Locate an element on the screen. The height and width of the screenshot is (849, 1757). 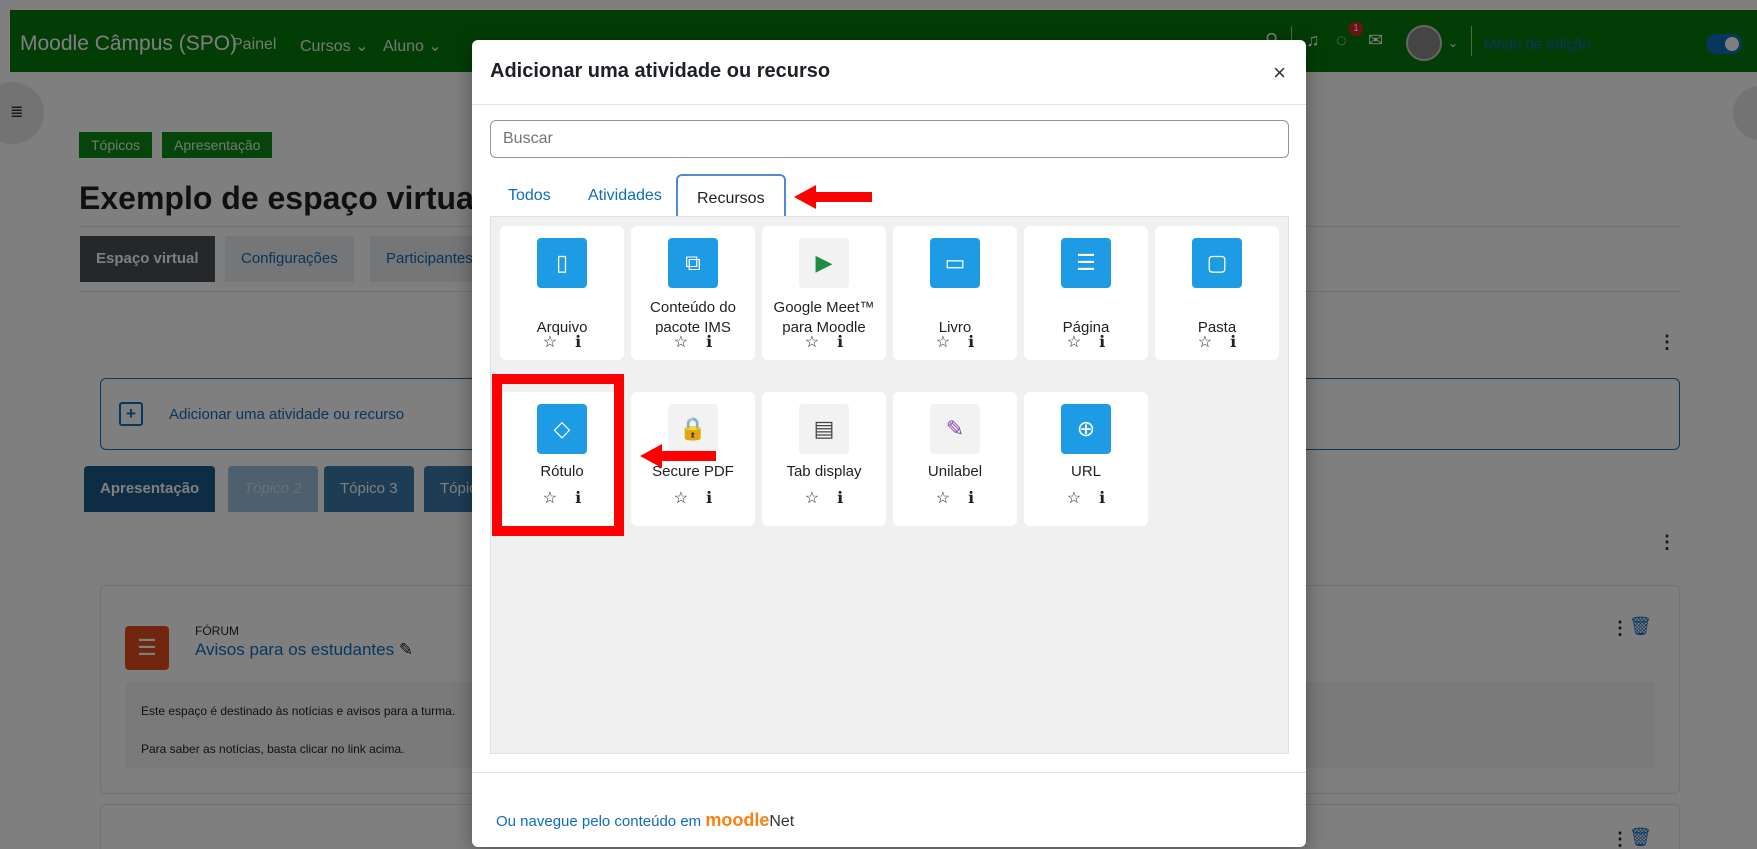
tile-tab-display: ▤ Tab display ☆ℹ is located at coordinates (824, 459).